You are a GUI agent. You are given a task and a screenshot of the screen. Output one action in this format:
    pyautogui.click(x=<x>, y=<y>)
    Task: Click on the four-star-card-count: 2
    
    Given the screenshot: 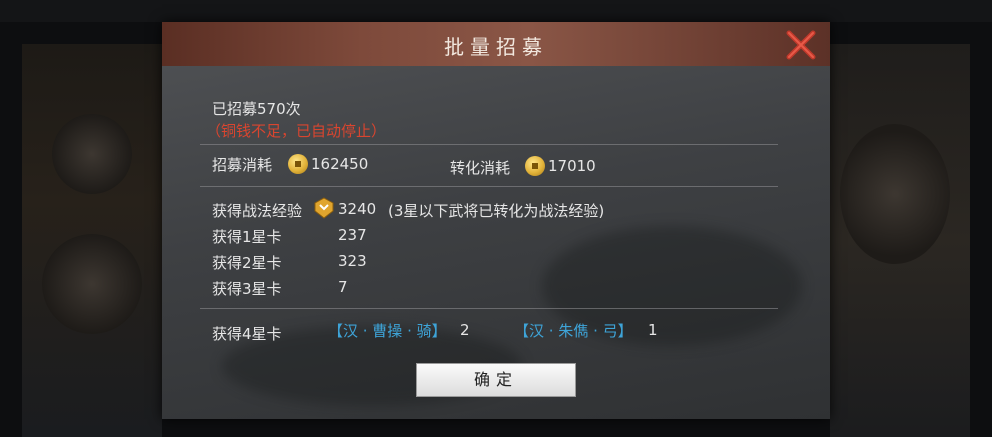 What is the action you would take?
    pyautogui.click(x=465, y=330)
    